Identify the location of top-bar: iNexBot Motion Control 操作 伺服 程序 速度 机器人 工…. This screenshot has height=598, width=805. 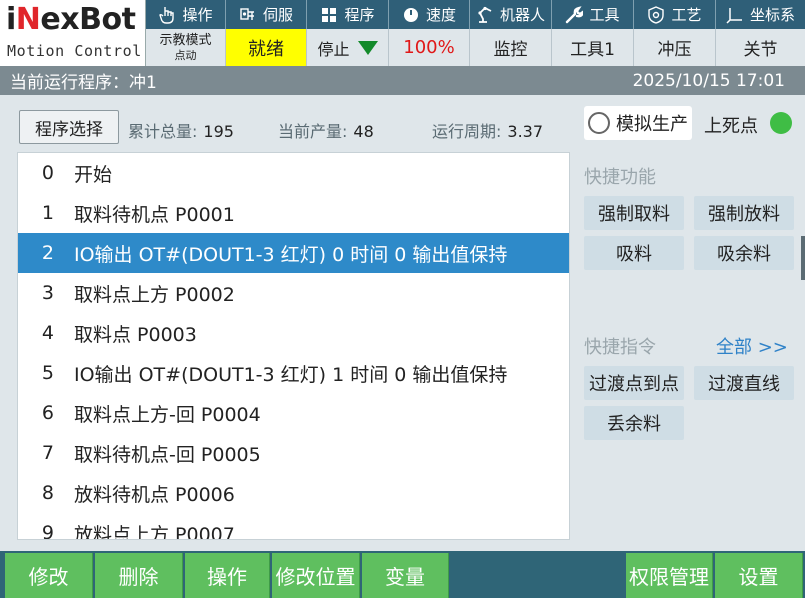
(402, 33).